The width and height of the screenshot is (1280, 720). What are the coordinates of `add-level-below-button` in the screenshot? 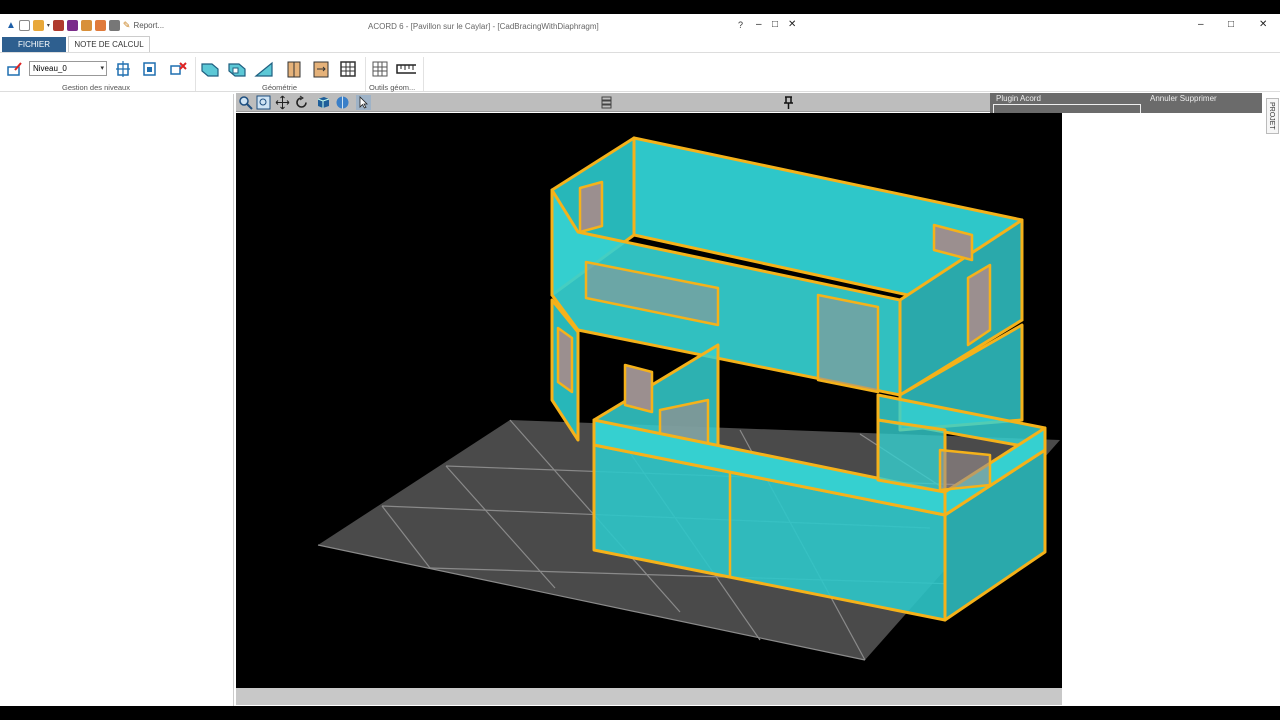 It's located at (150, 69).